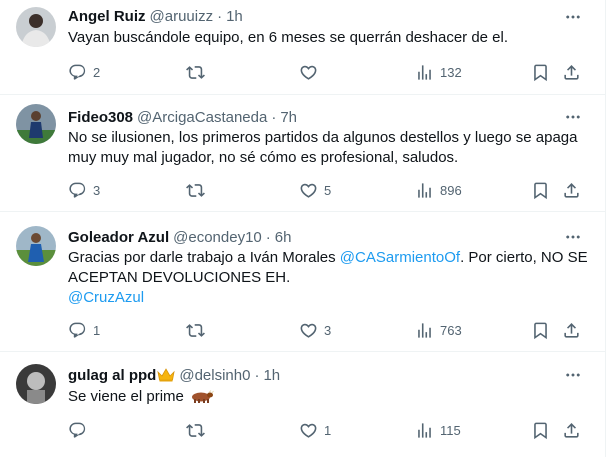  I want to click on tweet-header: Goleador Azul @econdey10 · 6h, so click(179, 237).